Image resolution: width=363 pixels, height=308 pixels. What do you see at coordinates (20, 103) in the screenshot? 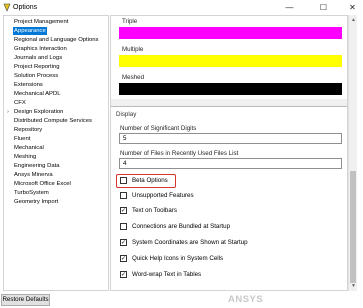
I see `tree-item-cfx: CFX` at bounding box center [20, 103].